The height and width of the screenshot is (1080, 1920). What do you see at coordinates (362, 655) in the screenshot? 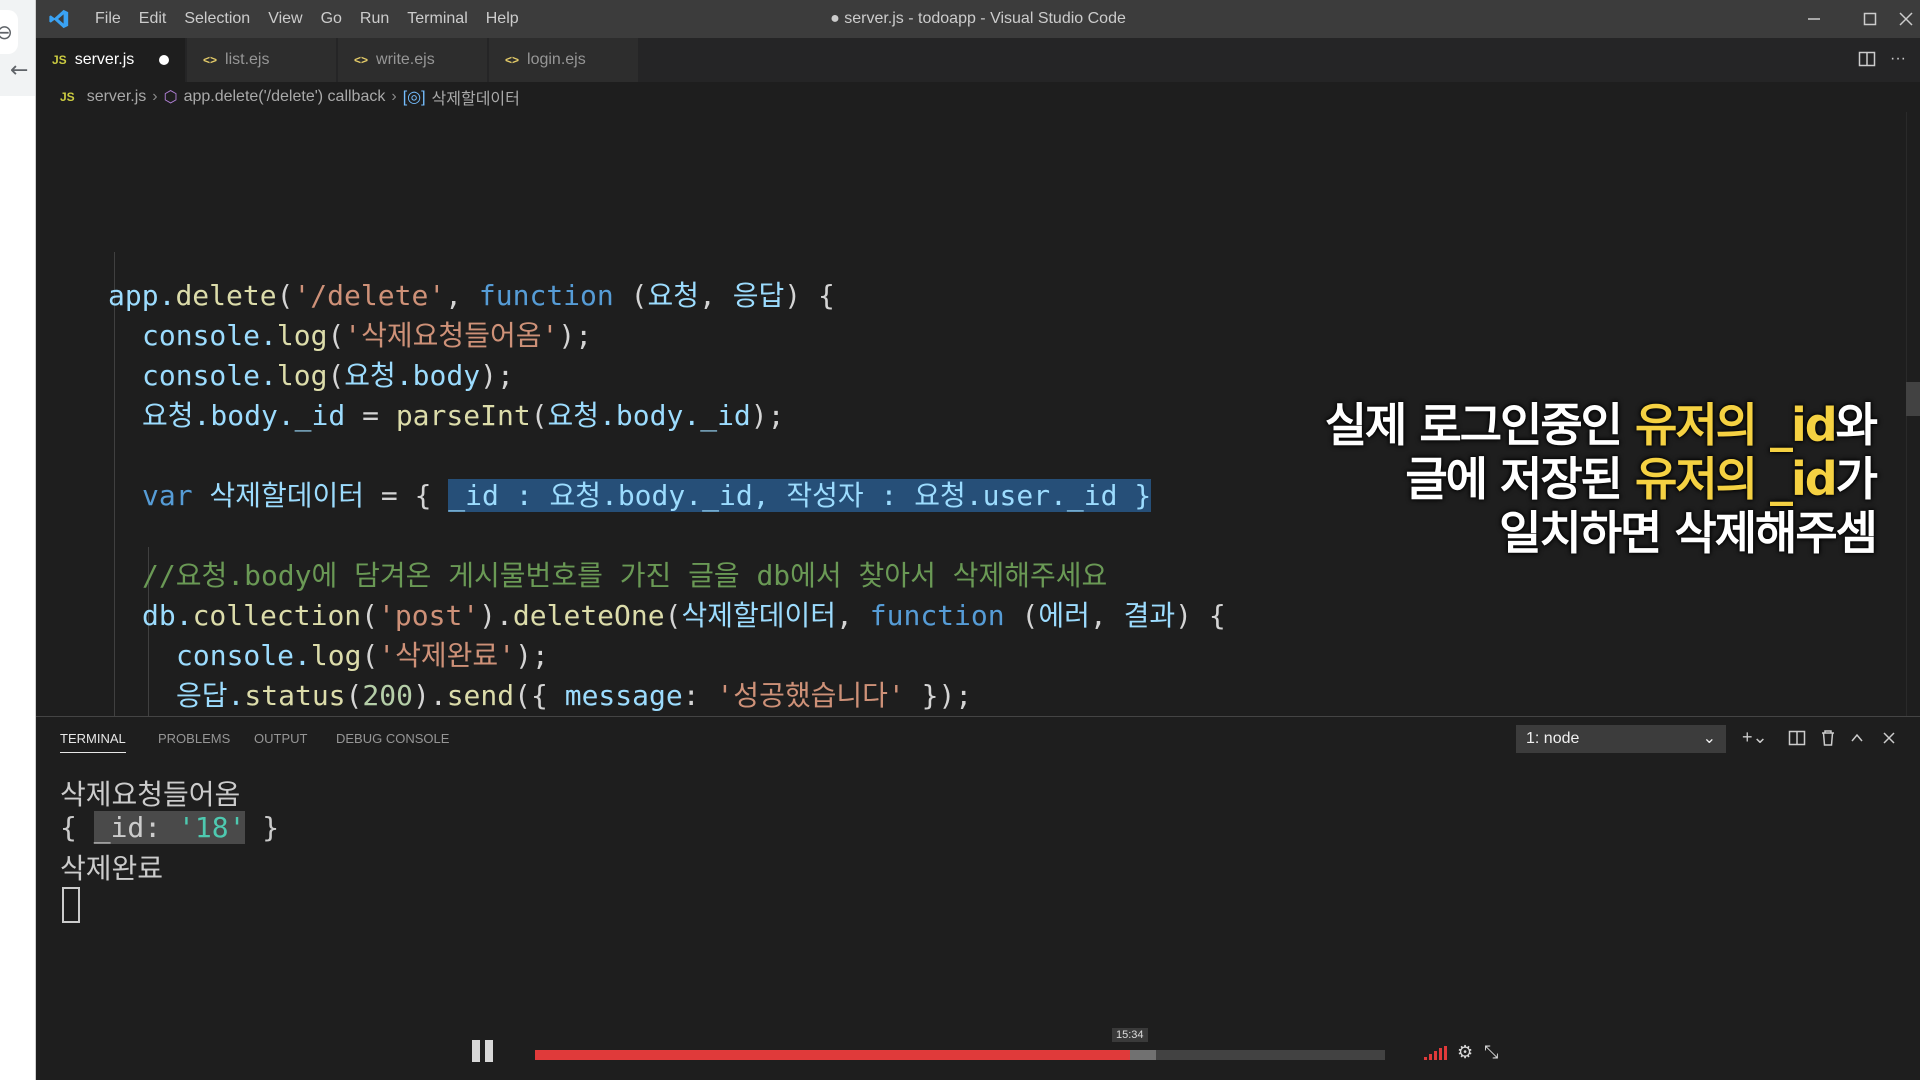
I see `code-line-8: console.log('삭제완료');` at bounding box center [362, 655].